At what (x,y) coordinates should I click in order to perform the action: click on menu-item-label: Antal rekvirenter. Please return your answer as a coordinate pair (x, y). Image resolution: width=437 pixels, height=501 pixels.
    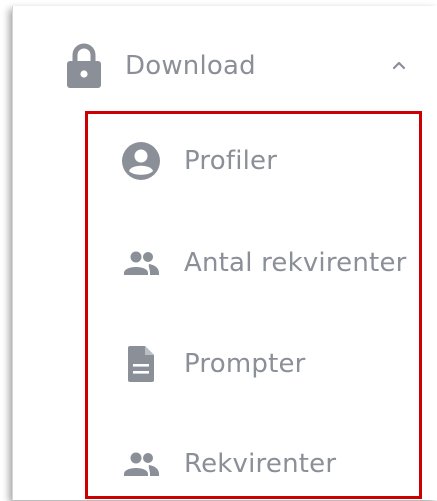
    Looking at the image, I should click on (295, 263).